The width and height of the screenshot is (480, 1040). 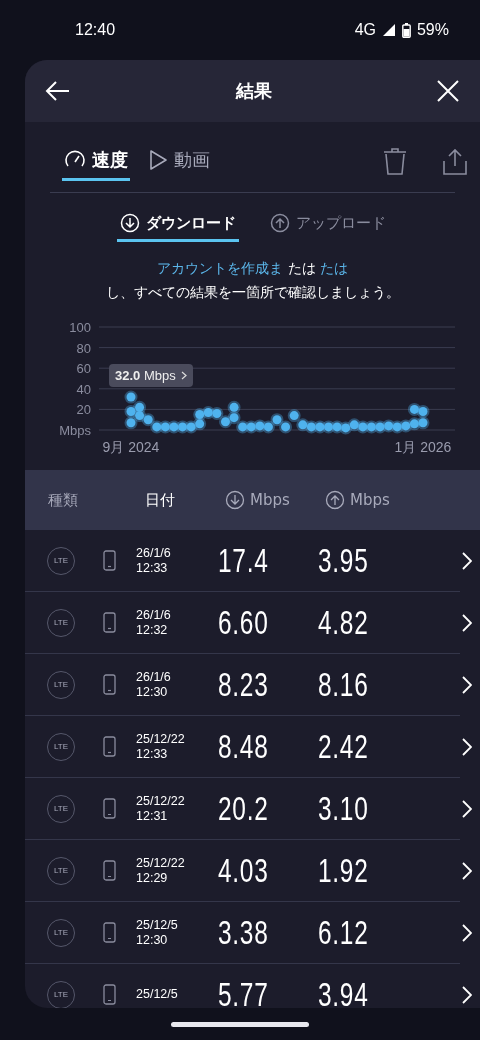 I want to click on signal-icon, so click(x=388, y=30).